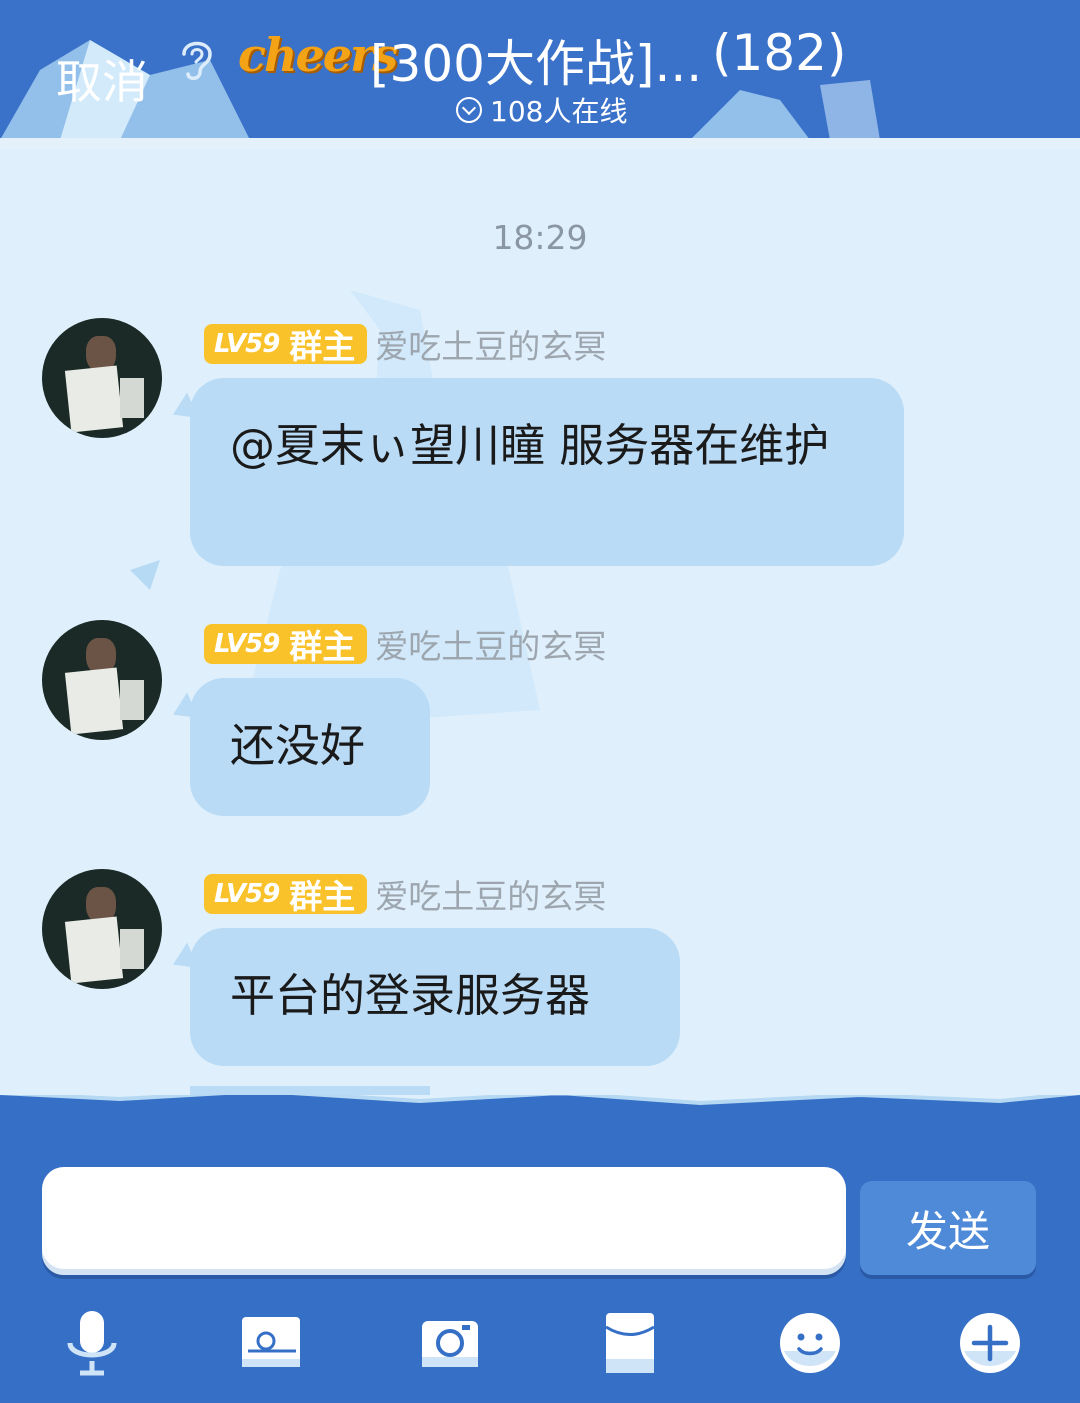  I want to click on emoji-icon, so click(810, 1343).